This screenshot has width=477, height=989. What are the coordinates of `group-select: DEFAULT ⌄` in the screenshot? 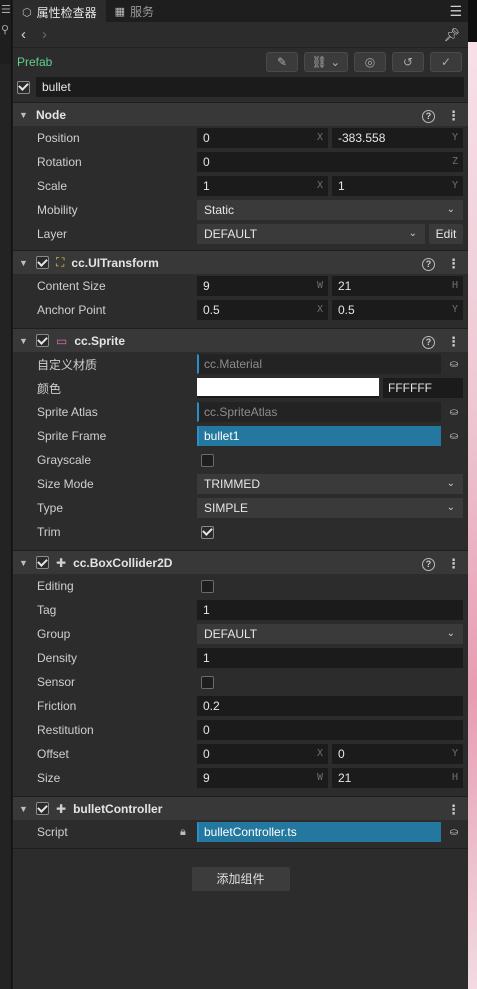 It's located at (330, 634).